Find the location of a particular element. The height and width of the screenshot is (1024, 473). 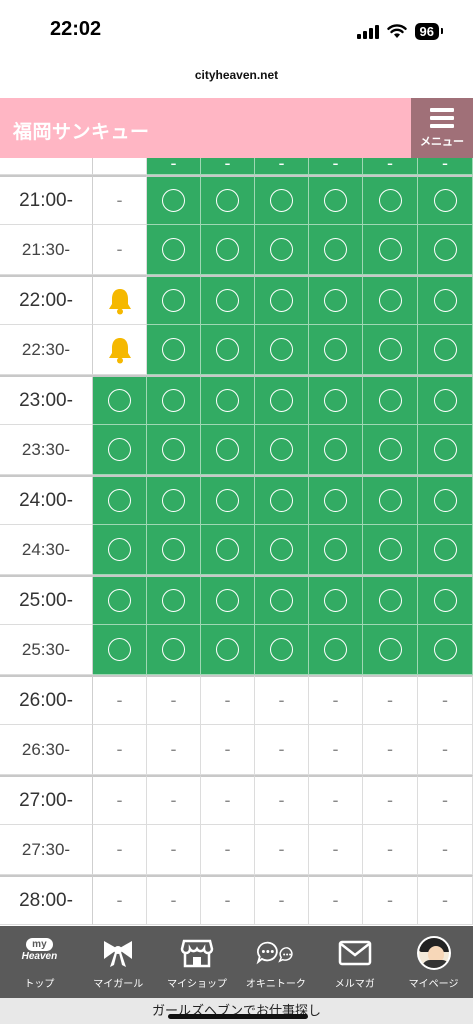

shop-title: 福岡サンキュー is located at coordinates (81, 130).